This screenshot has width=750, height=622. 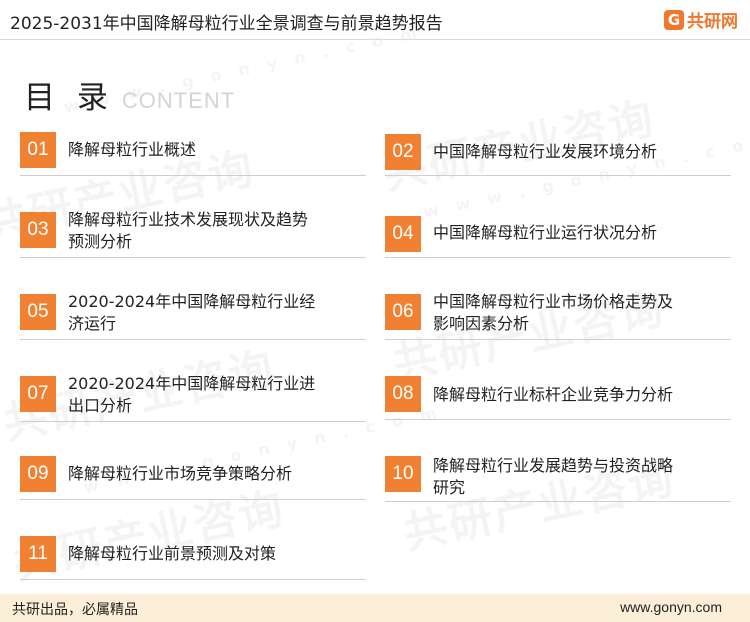 I want to click on chapter-number: 11, so click(x=38, y=554).